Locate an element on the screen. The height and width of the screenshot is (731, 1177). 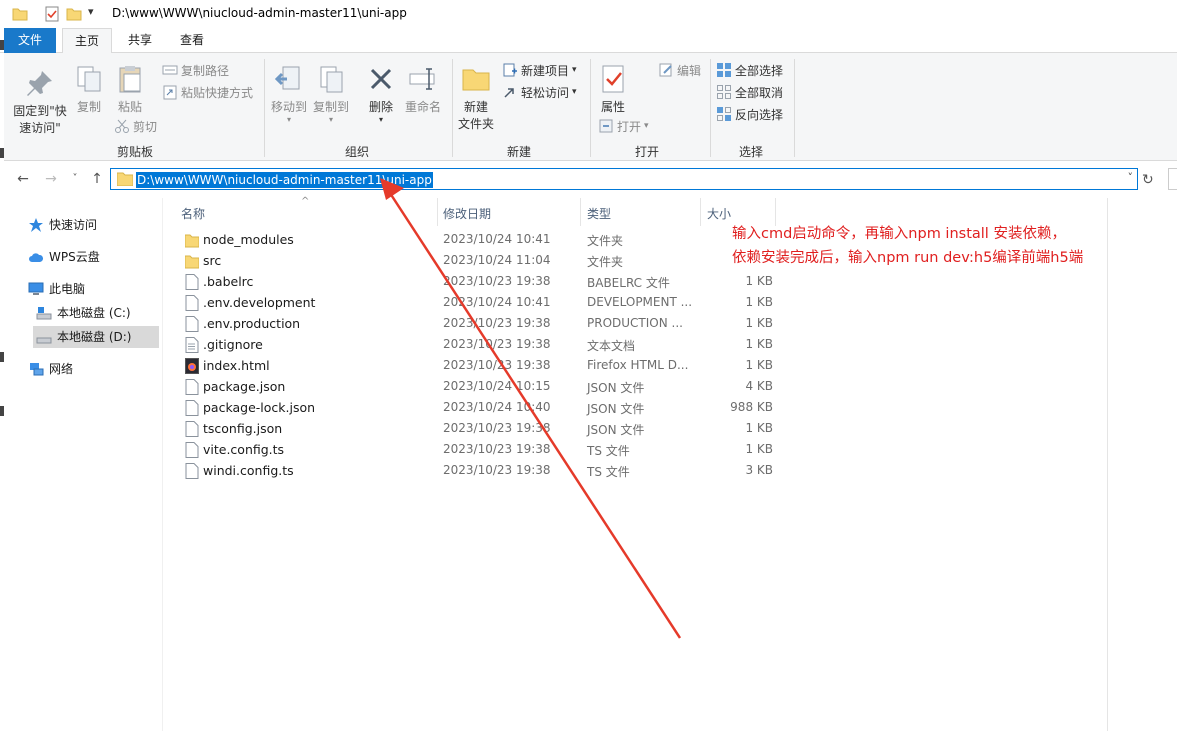
new-item-button: 新建项目 ▾ is located at coordinates (539, 70).